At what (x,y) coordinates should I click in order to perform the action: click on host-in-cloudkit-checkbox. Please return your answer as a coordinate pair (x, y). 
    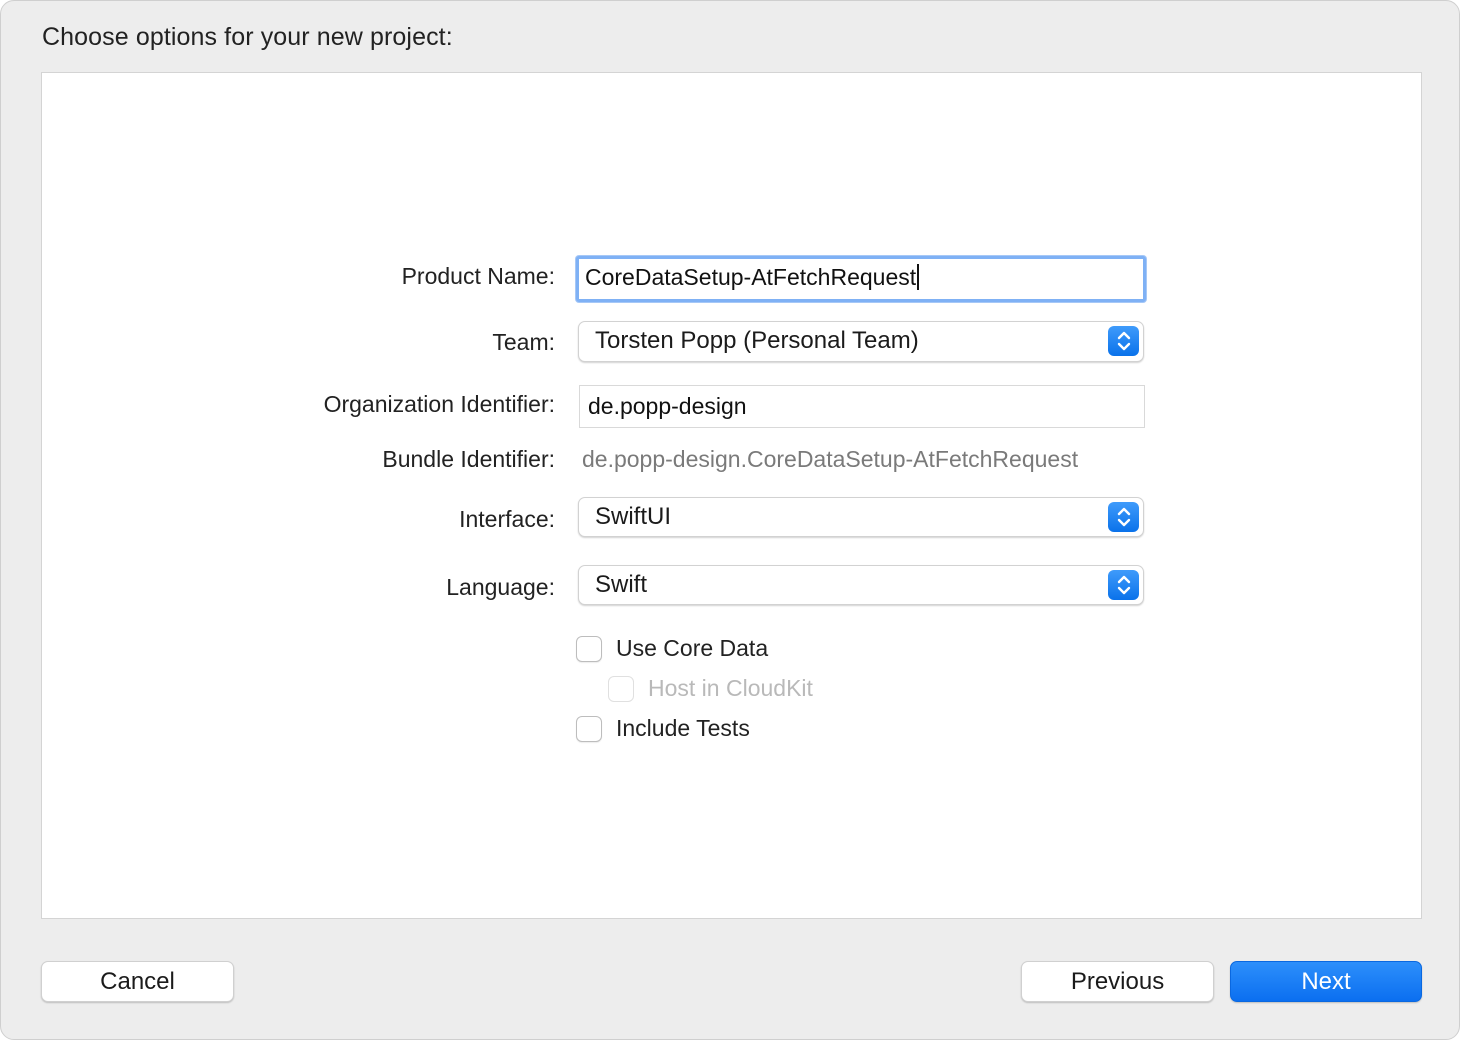
    Looking at the image, I should click on (621, 688).